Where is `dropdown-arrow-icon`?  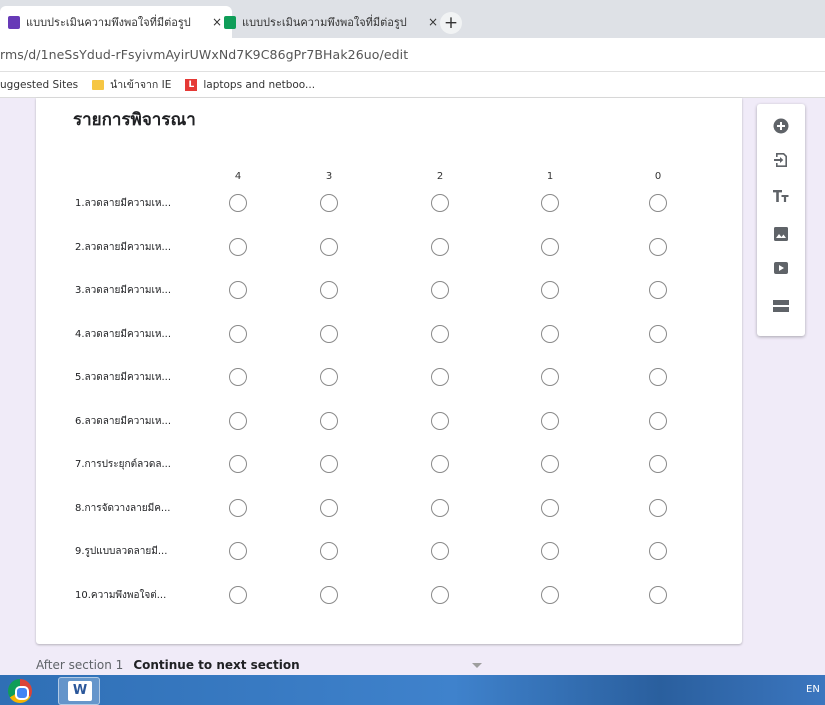
dropdown-arrow-icon is located at coordinates (477, 665).